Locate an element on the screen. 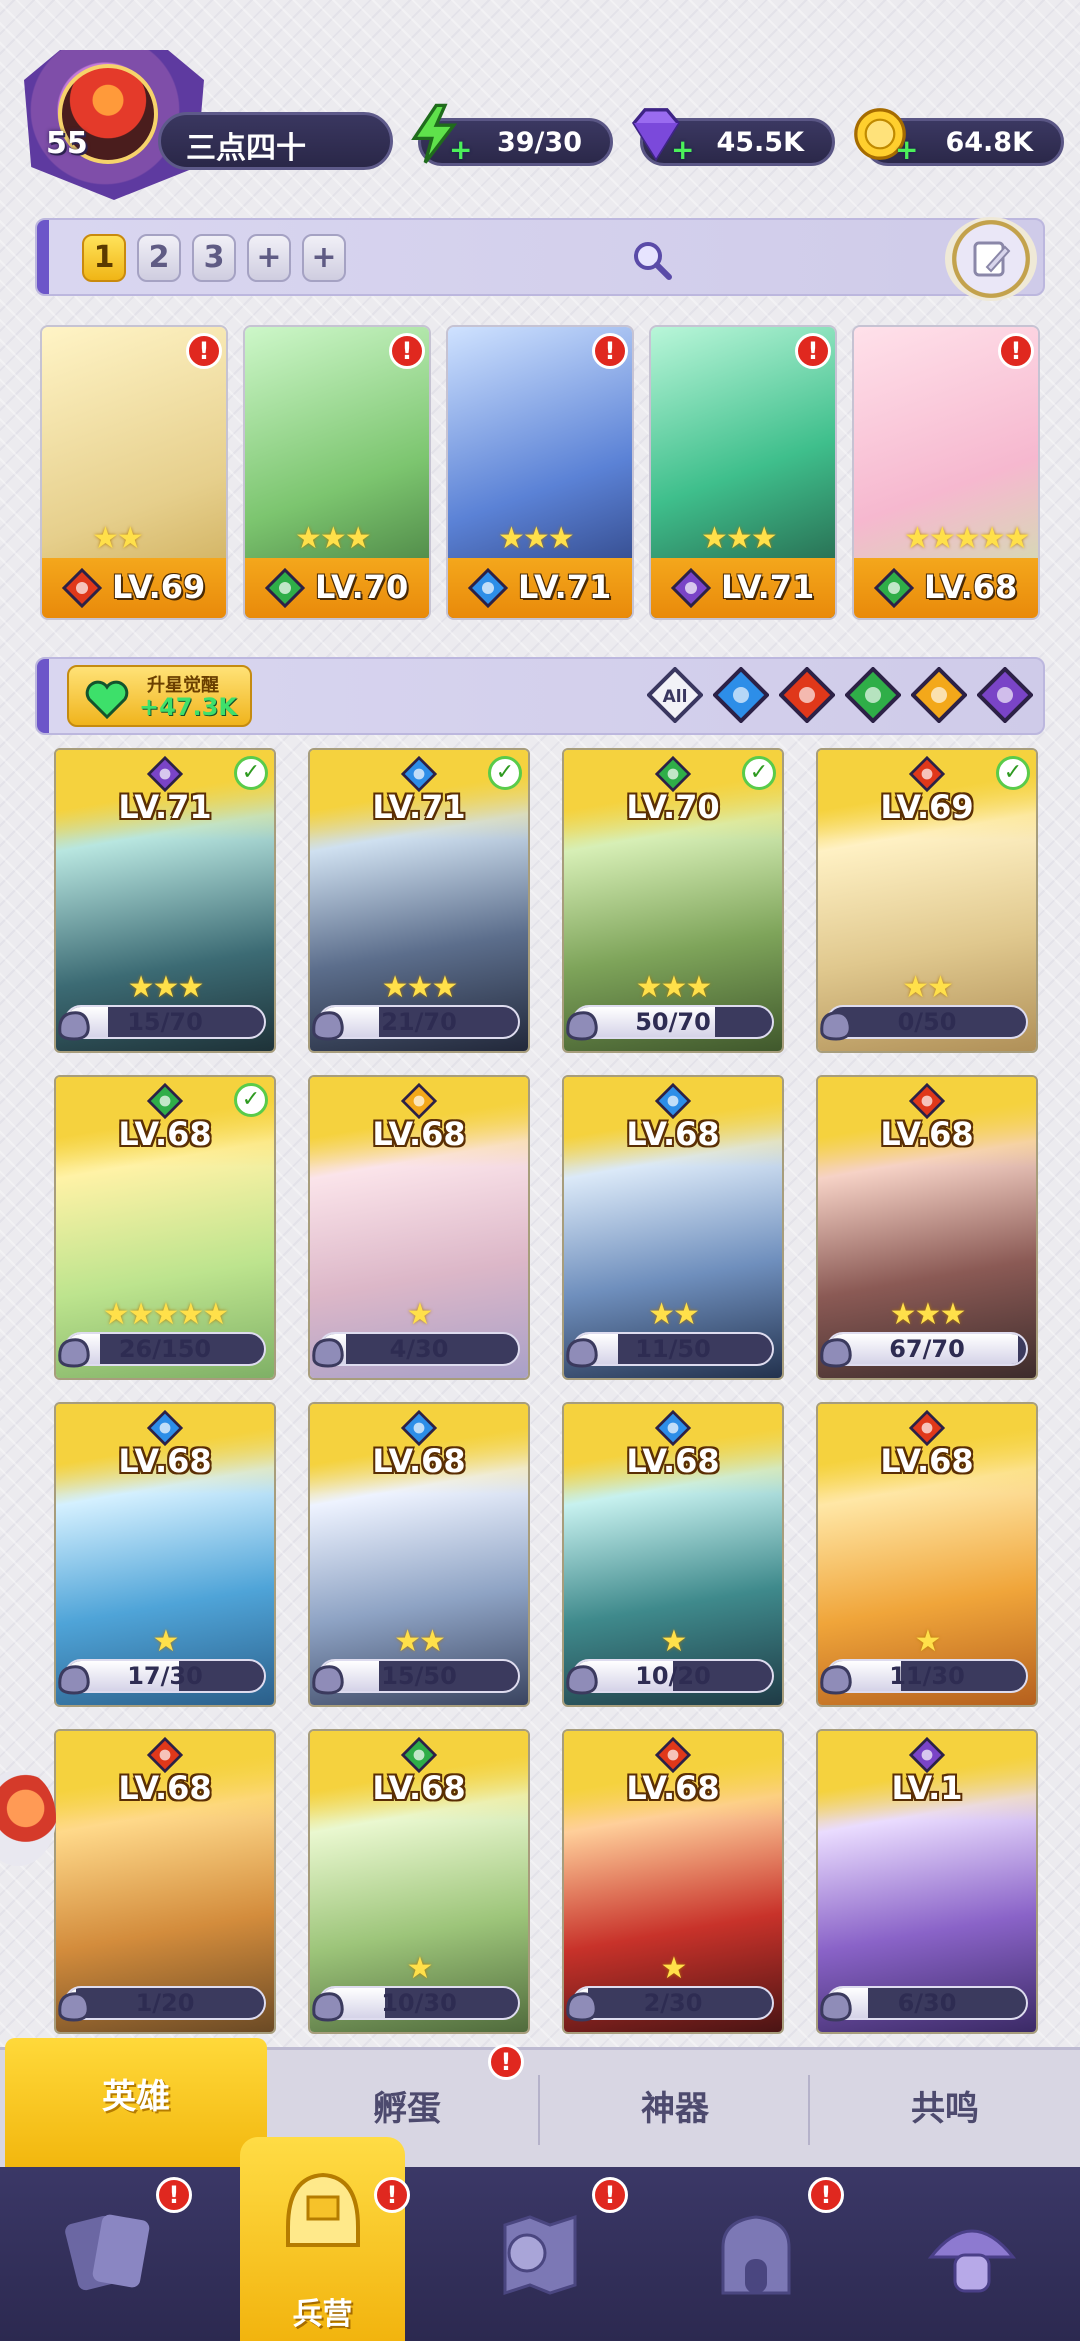  edit-team-button is located at coordinates (991, 259).